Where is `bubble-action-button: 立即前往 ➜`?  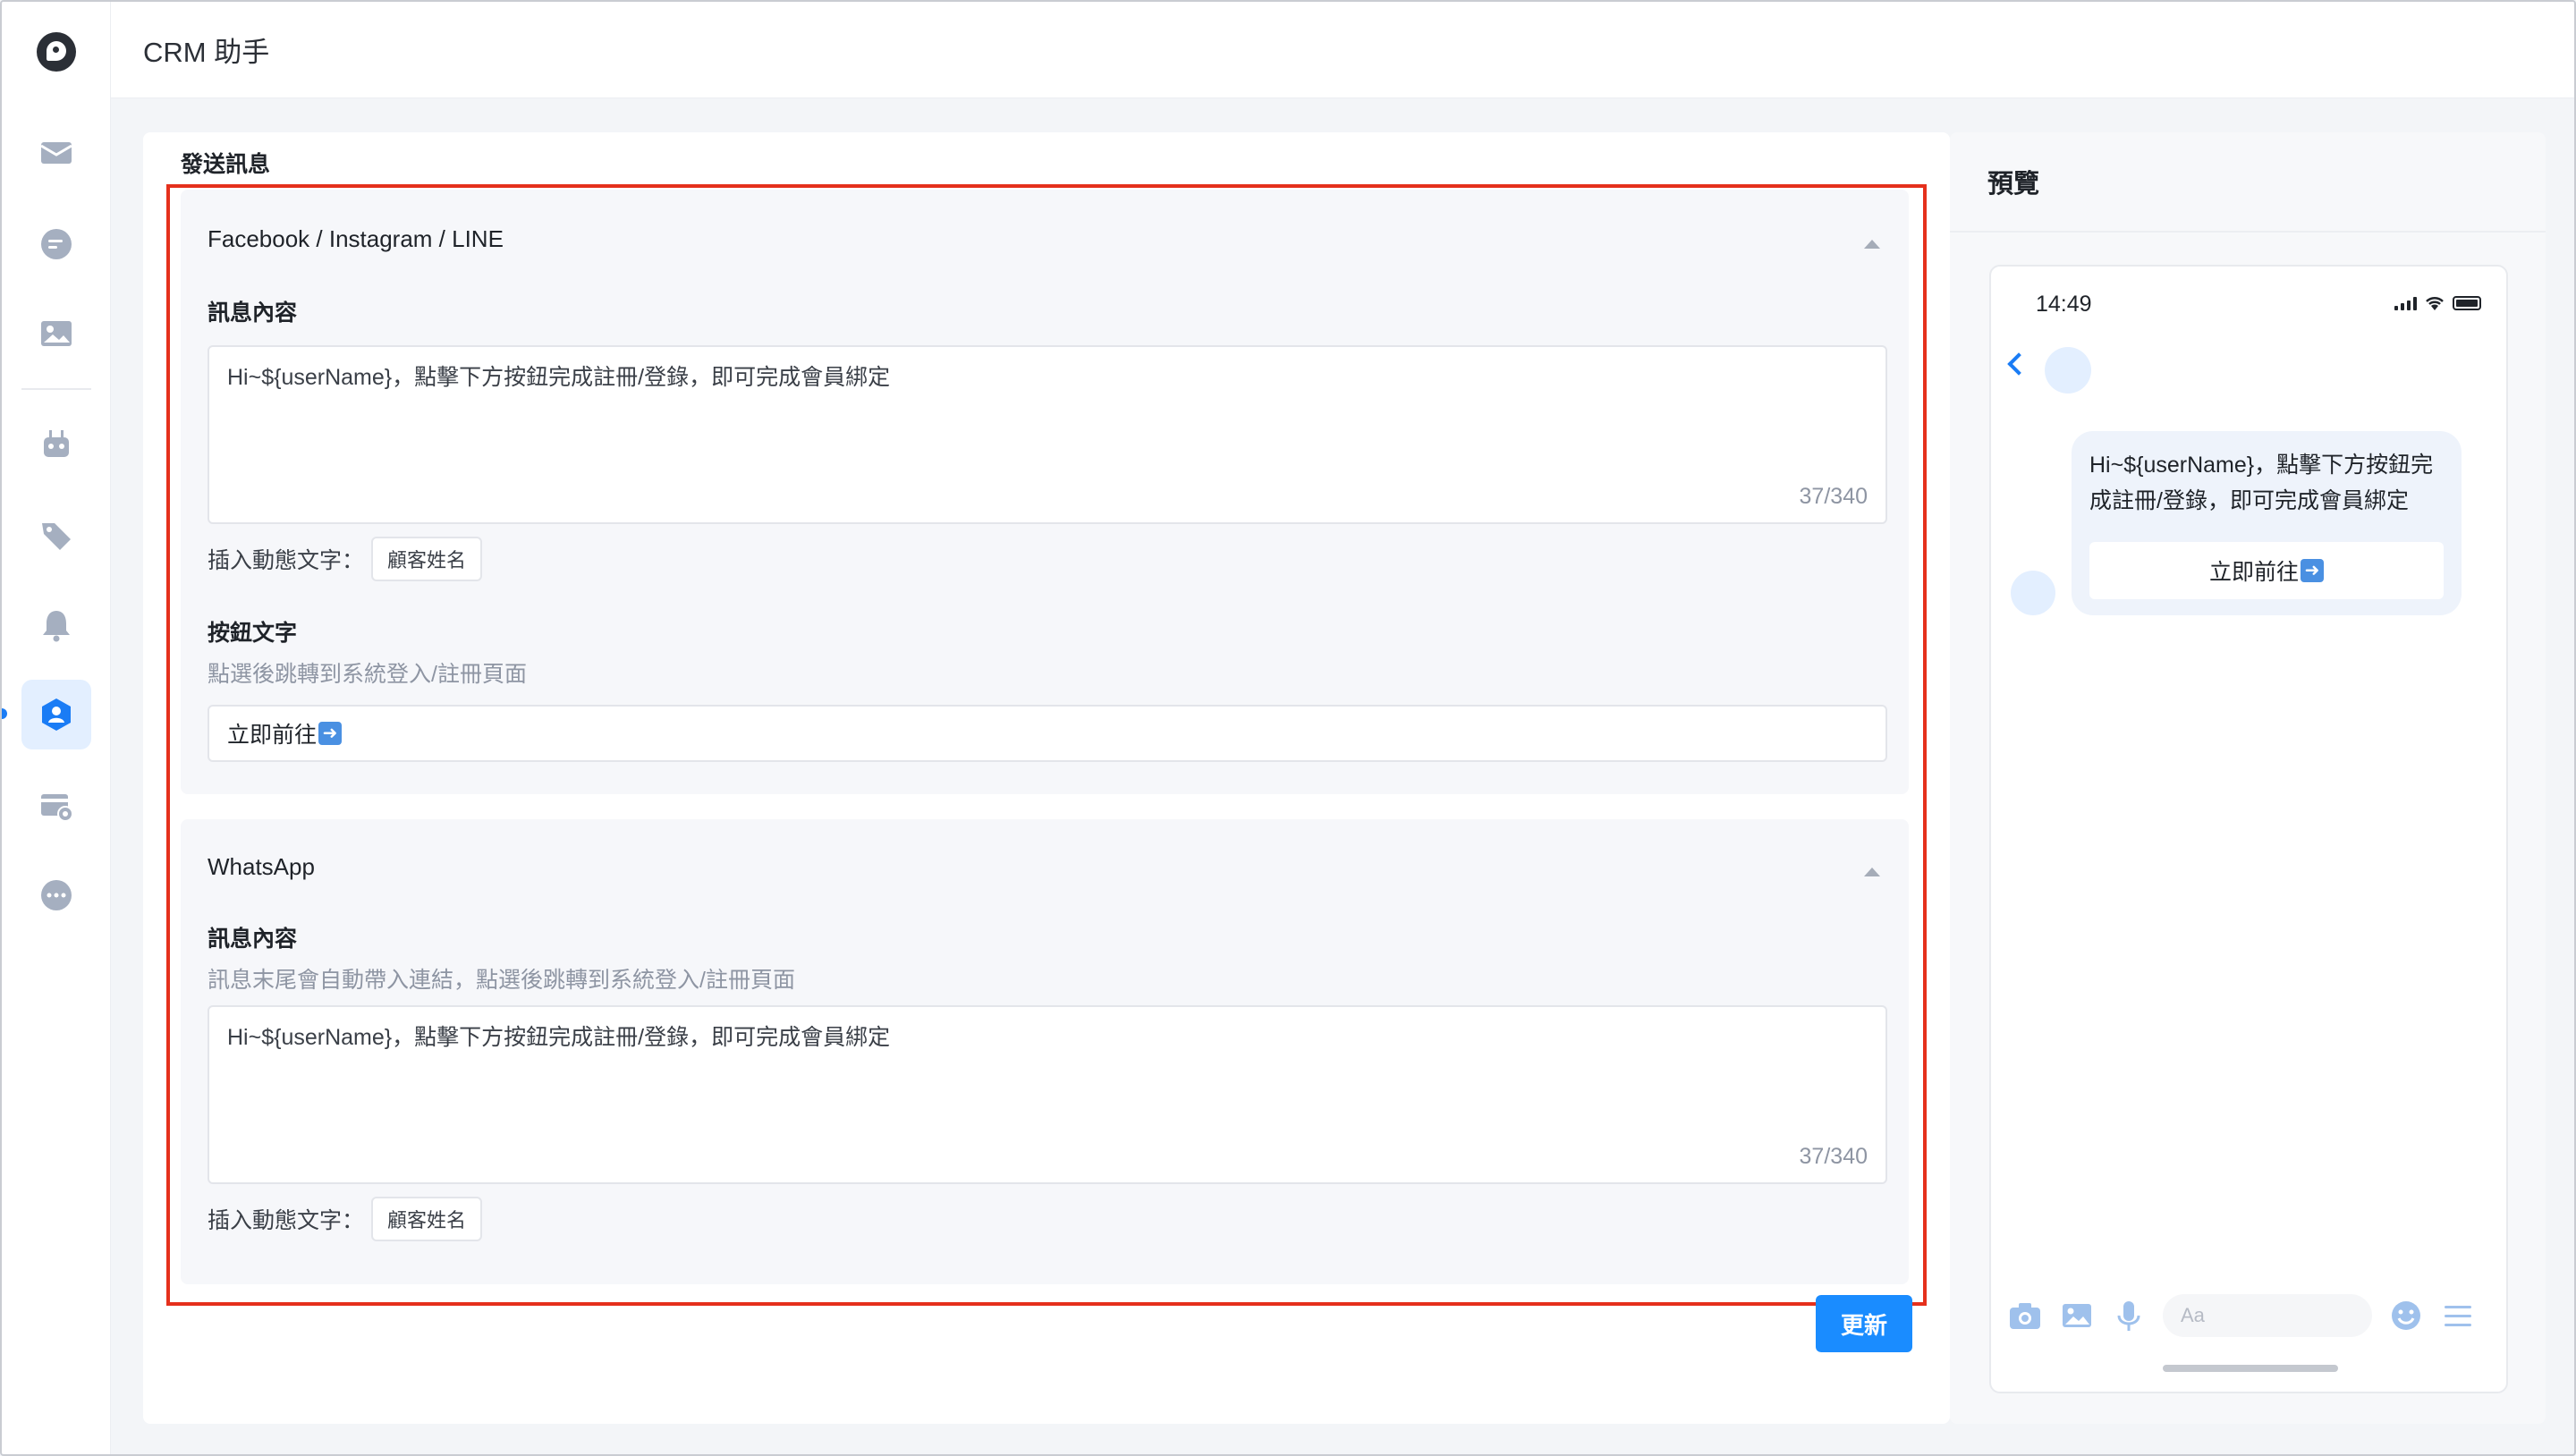 bubble-action-button: 立即前往 ➜ is located at coordinates (2266, 570).